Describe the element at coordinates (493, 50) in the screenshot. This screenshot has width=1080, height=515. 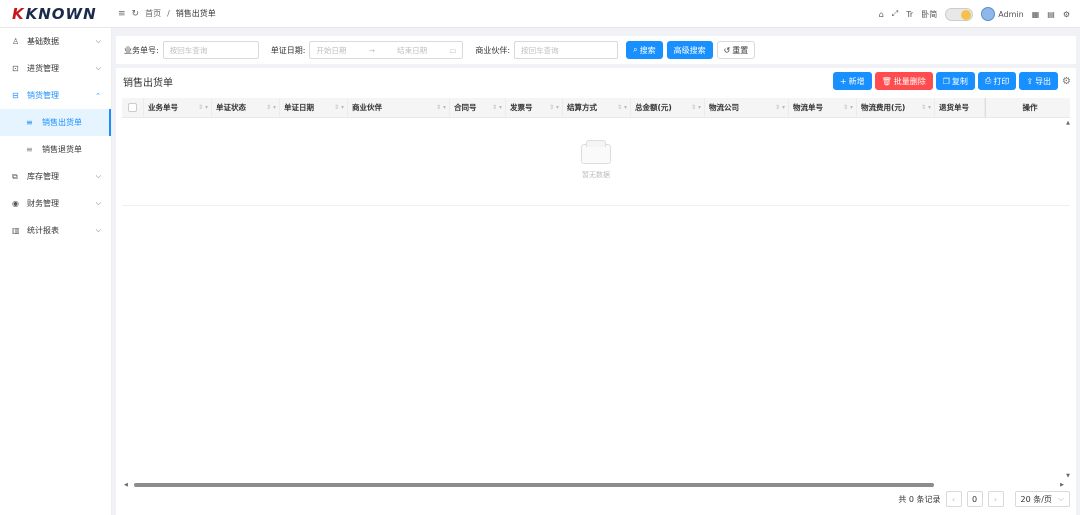
I see `partner-label: 商业伙伴:` at that location.